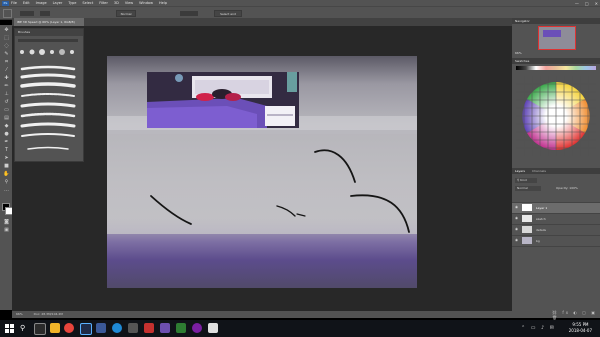 This screenshot has width=600, height=337. What do you see at coordinates (19, 314) in the screenshot?
I see `zoom-level: 66%` at bounding box center [19, 314].